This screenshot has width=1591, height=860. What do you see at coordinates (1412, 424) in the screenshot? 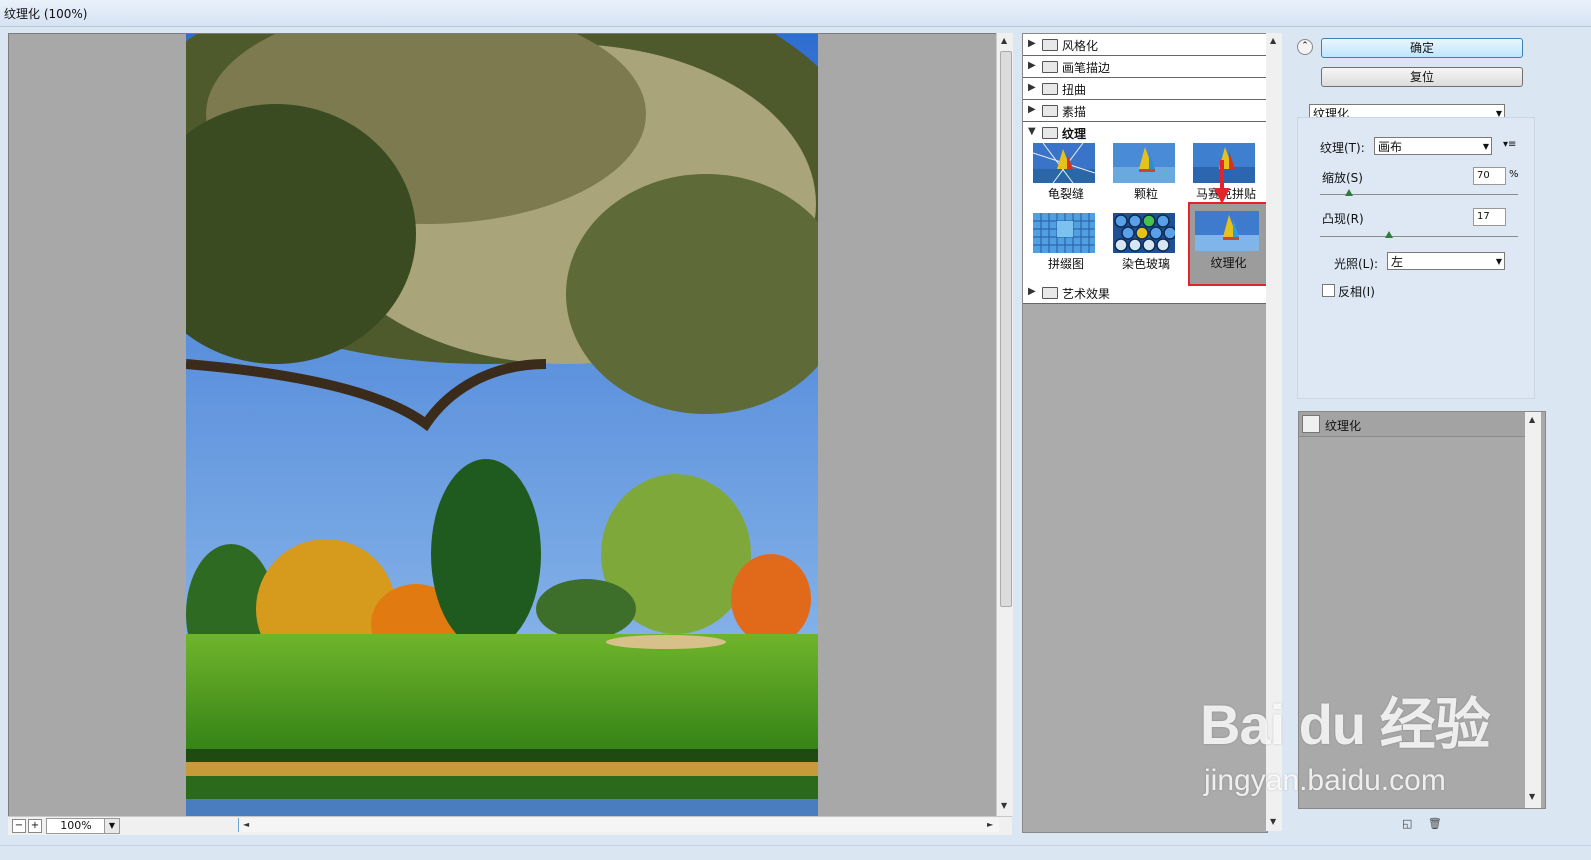
I see `effect-layer-row: 纹理化` at bounding box center [1412, 424].